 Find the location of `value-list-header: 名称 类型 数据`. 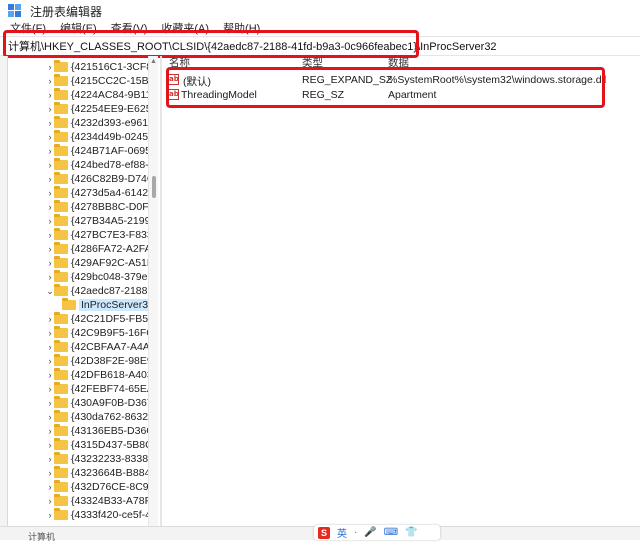

value-list-header: 名称 类型 数据 is located at coordinates (401, 63).